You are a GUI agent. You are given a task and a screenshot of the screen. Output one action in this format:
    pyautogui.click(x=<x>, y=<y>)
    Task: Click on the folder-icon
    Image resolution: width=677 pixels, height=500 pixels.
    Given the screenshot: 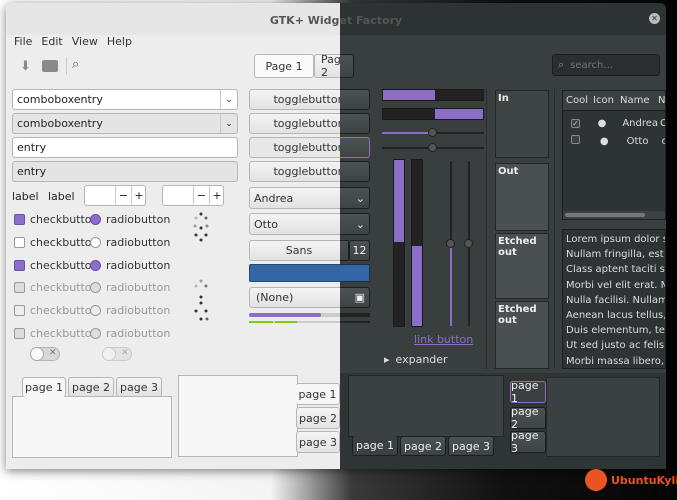 What is the action you would take?
    pyautogui.click(x=50, y=66)
    